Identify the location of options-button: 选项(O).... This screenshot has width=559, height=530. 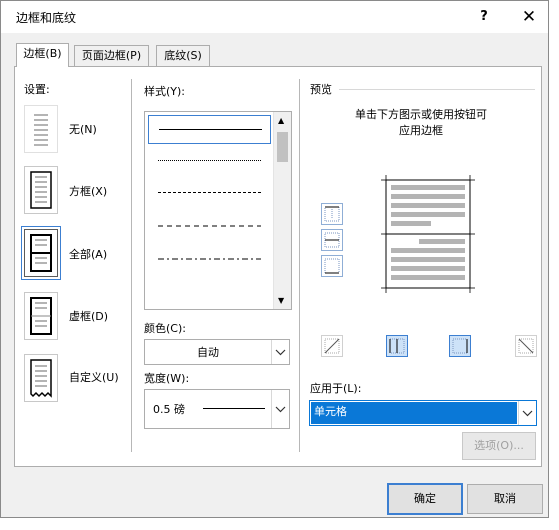
(499, 446).